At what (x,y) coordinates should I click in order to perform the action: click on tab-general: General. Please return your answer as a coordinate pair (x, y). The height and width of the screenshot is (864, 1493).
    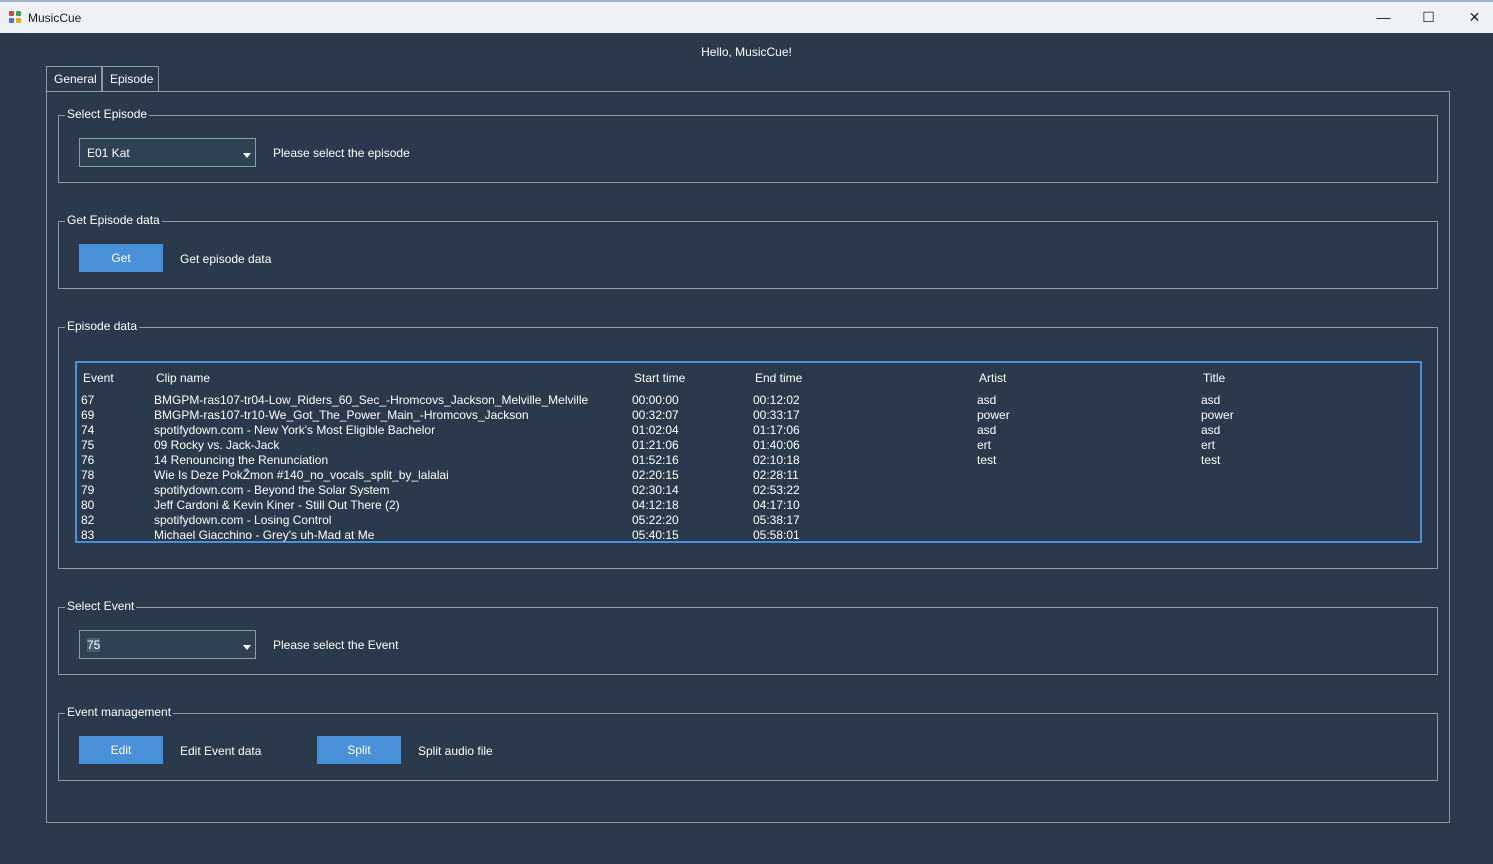
    Looking at the image, I should click on (74, 78).